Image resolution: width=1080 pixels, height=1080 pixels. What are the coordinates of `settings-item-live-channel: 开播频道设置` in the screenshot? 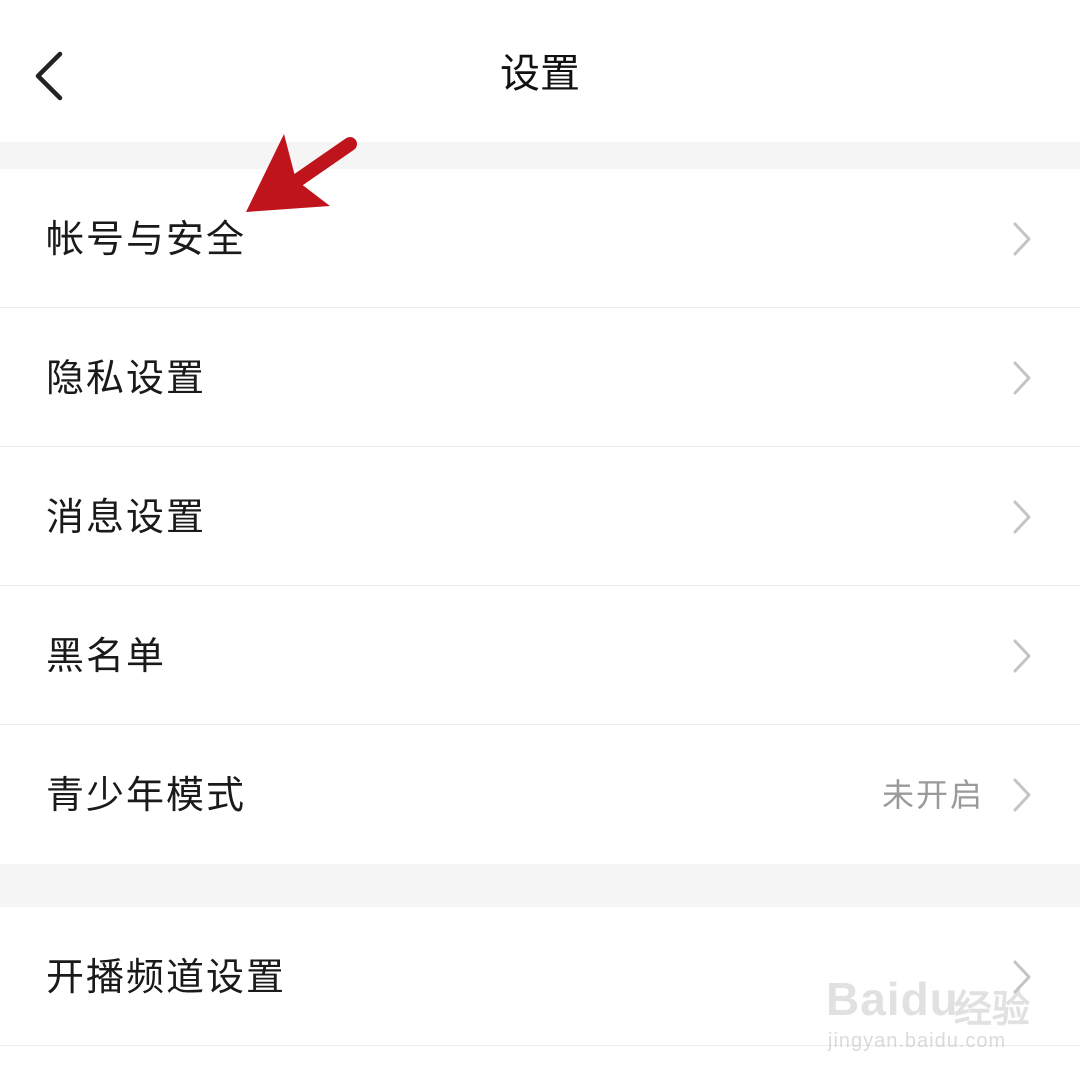 It's located at (540, 976).